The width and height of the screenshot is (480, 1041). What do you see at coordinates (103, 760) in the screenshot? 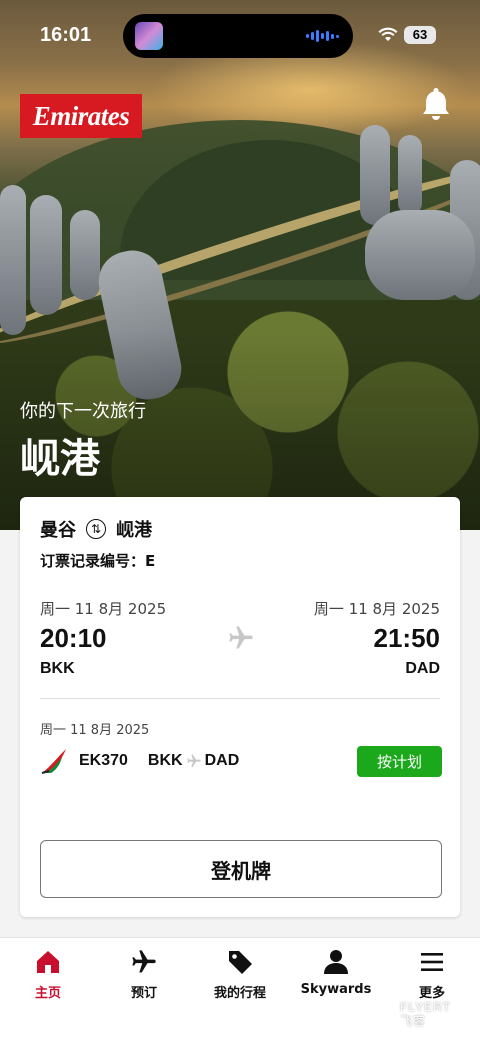
I see `flight-number: EK370` at bounding box center [103, 760].